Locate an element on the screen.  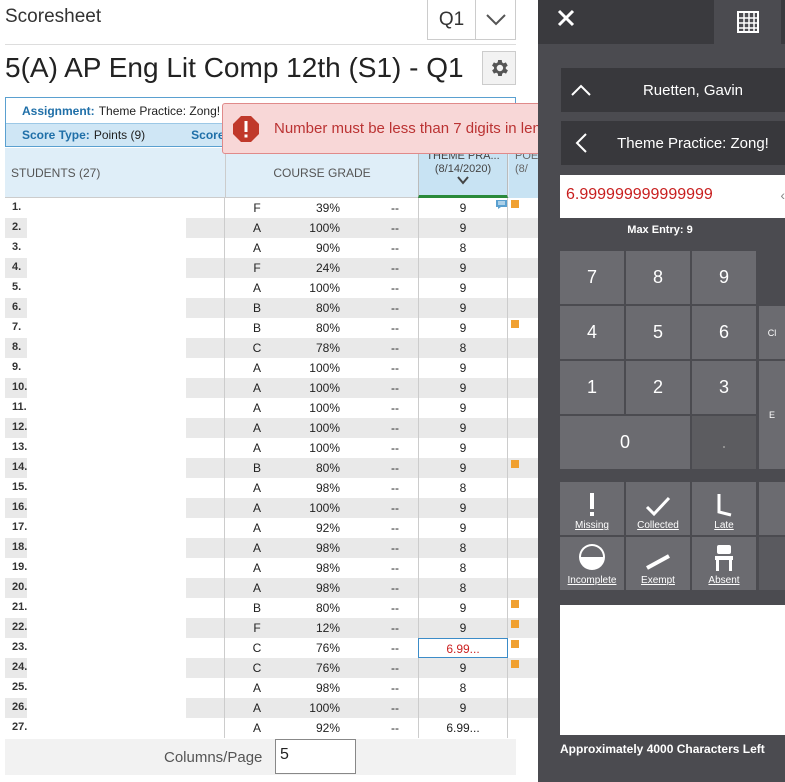
comment-field is located at coordinates (672, 670).